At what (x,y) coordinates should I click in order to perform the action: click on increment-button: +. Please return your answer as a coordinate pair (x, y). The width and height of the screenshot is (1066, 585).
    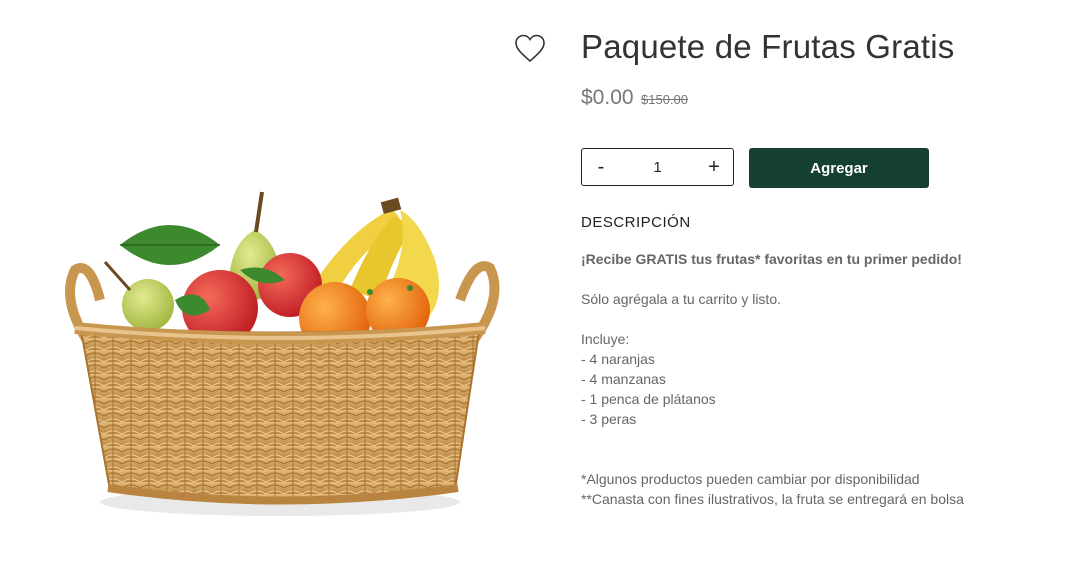
    Looking at the image, I should click on (714, 167).